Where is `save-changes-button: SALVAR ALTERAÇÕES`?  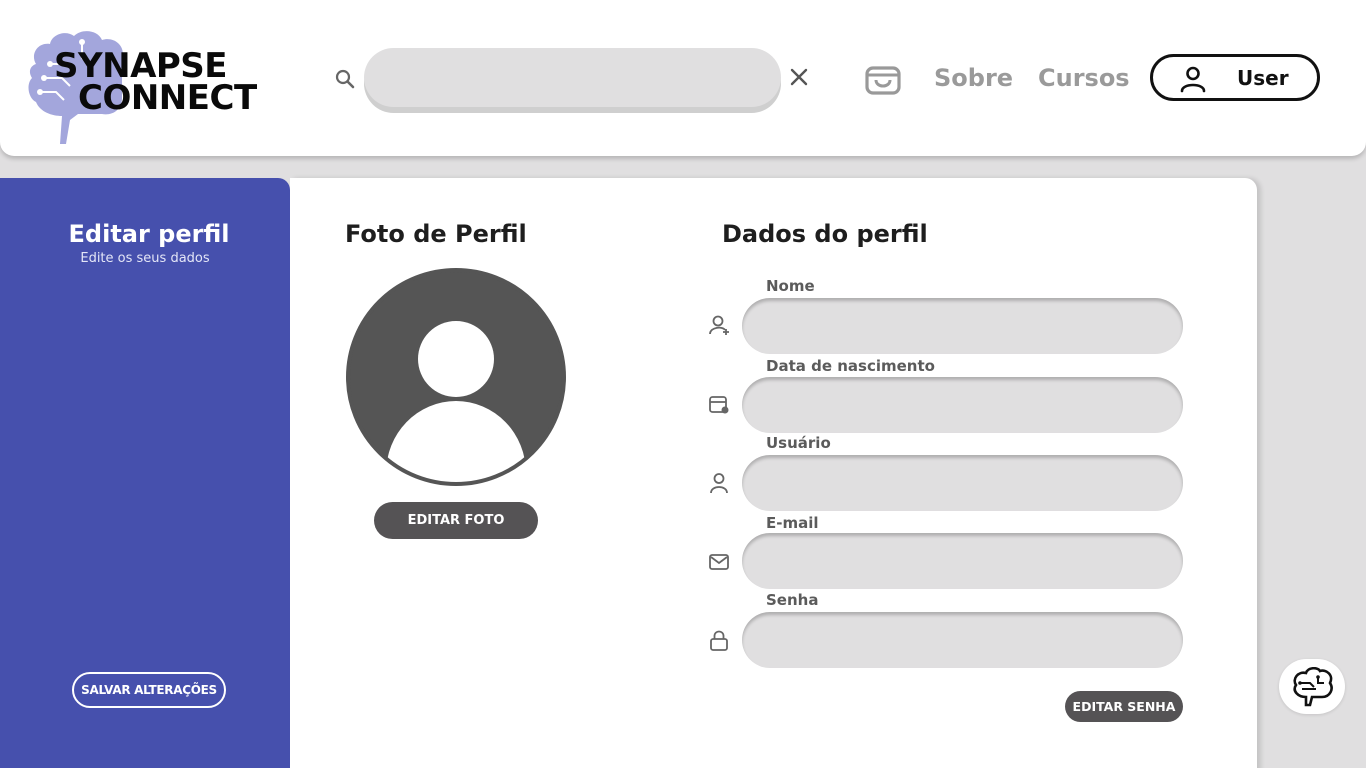 save-changes-button: SALVAR ALTERAÇÕES is located at coordinates (149, 690).